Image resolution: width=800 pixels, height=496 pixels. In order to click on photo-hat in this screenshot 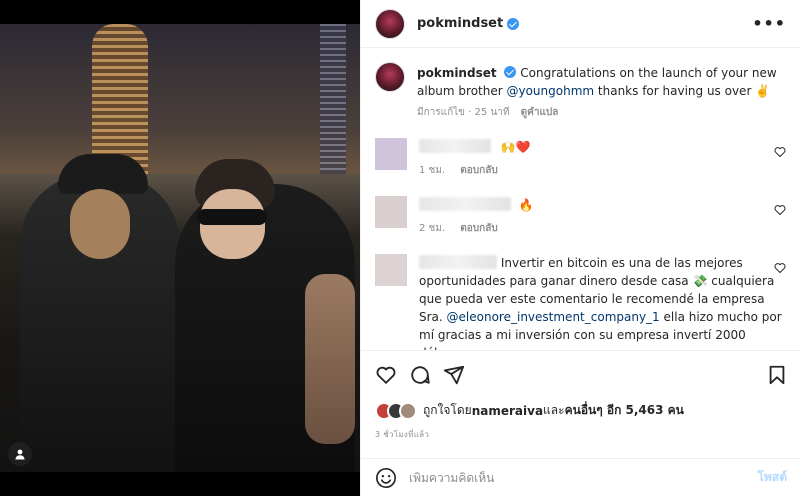, I will do `click(103, 174)`.